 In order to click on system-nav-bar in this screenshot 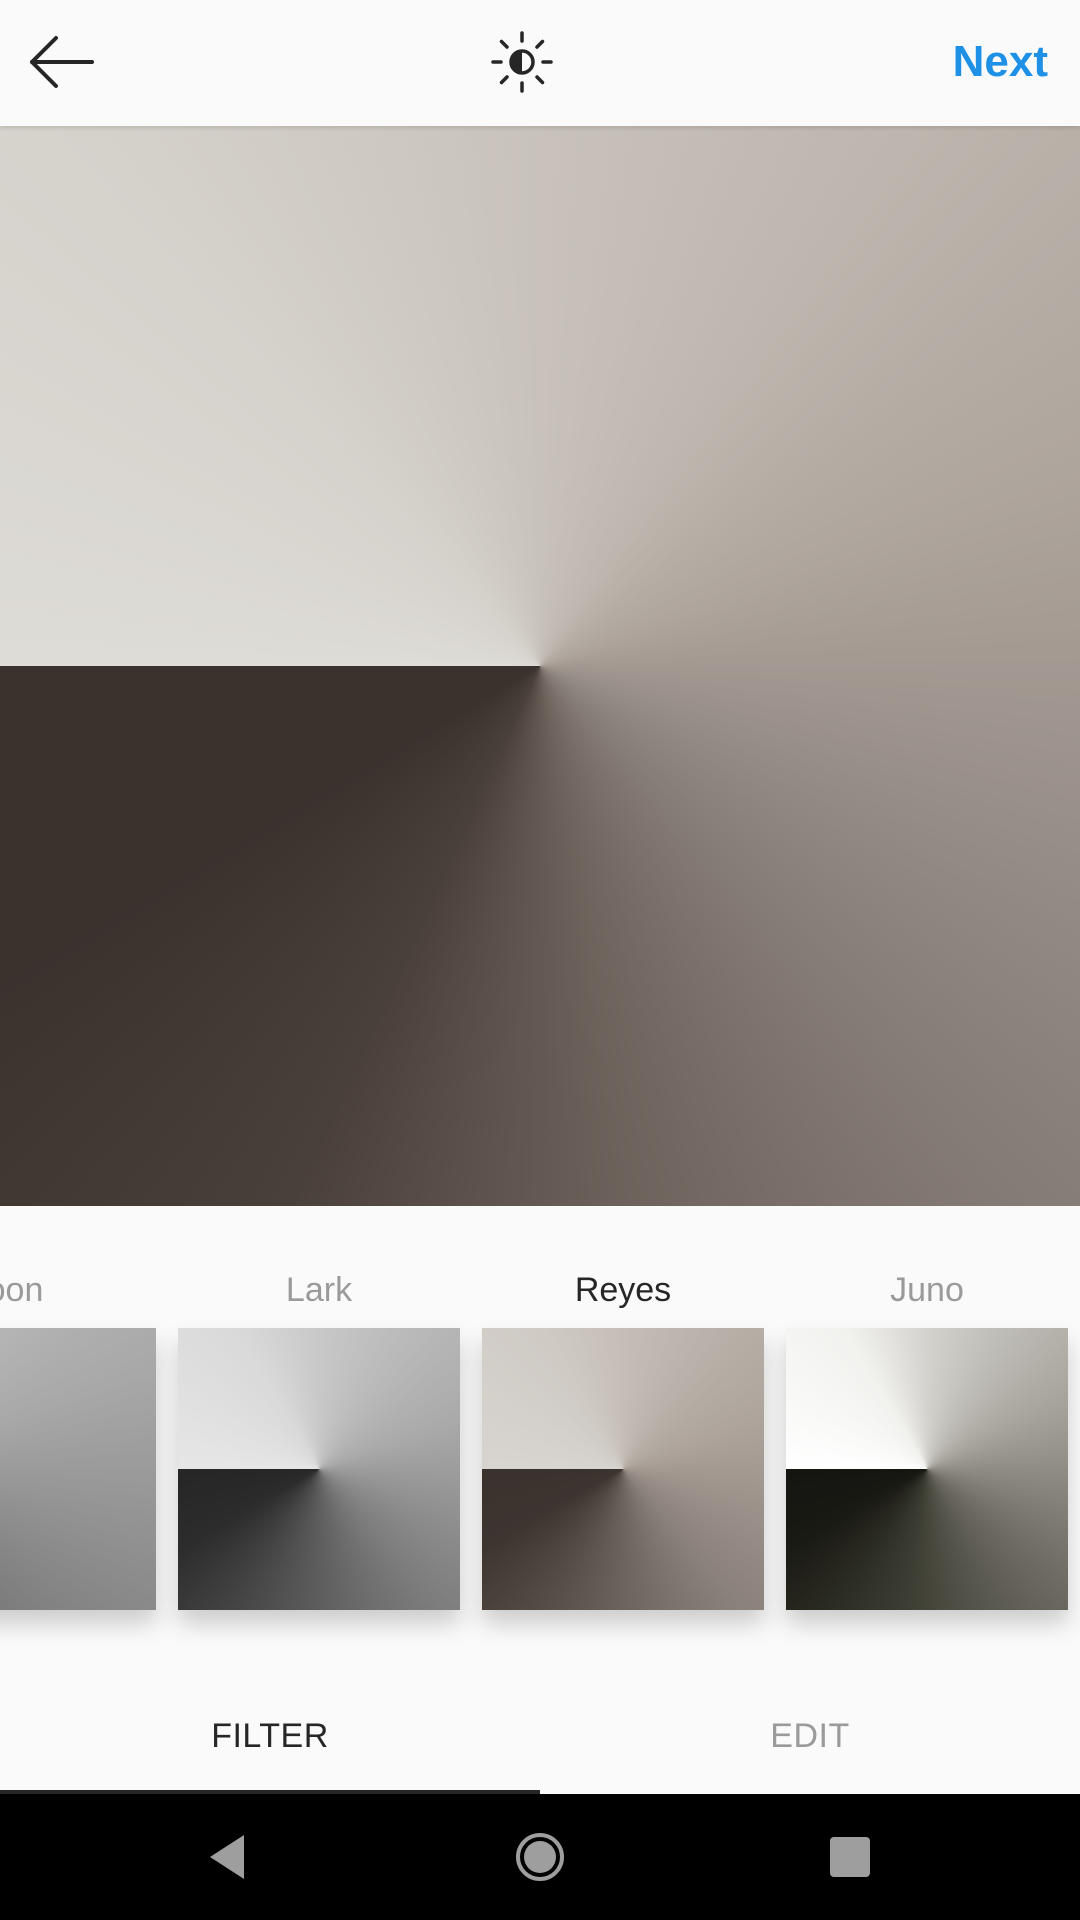, I will do `click(540, 1857)`.